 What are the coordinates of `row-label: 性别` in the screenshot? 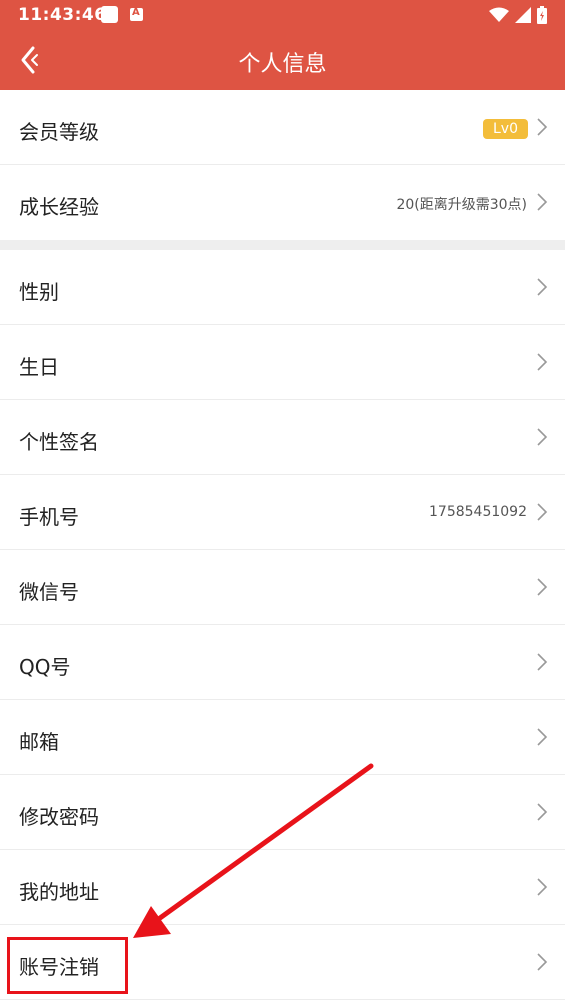 It's located at (39, 292).